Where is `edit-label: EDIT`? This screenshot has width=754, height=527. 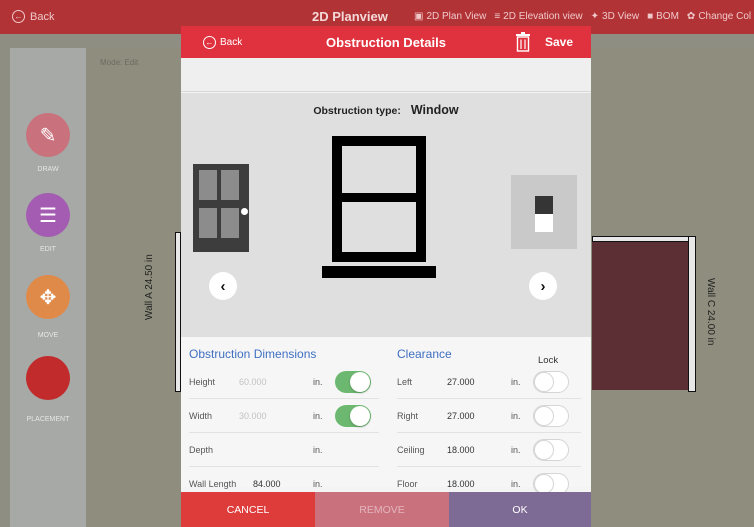
edit-label: EDIT is located at coordinates (48, 249).